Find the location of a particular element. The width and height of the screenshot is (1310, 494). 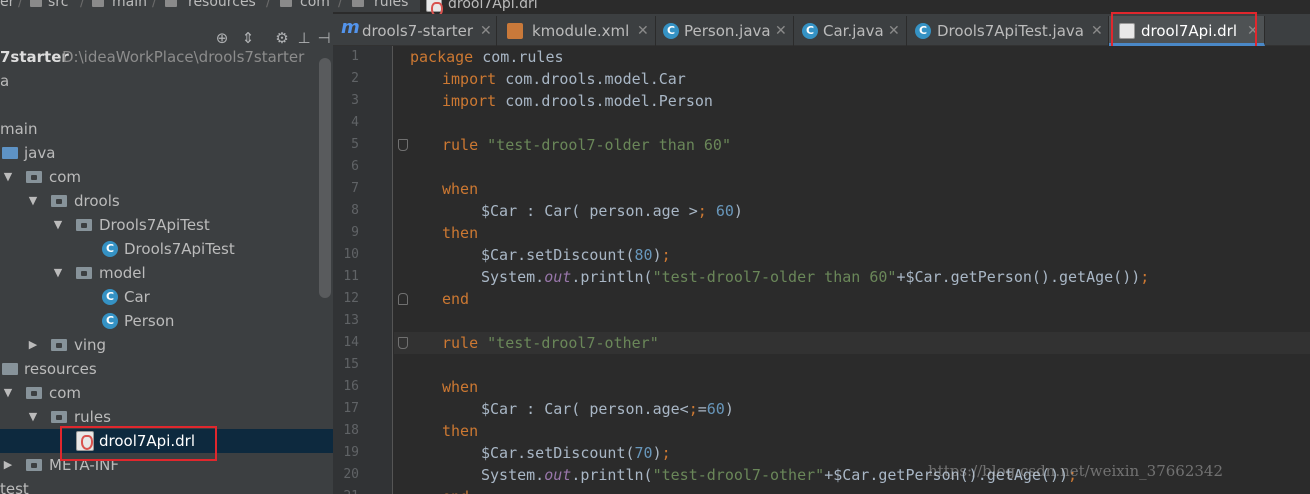

tab-label: drools7-starter is located at coordinates (417, 31).